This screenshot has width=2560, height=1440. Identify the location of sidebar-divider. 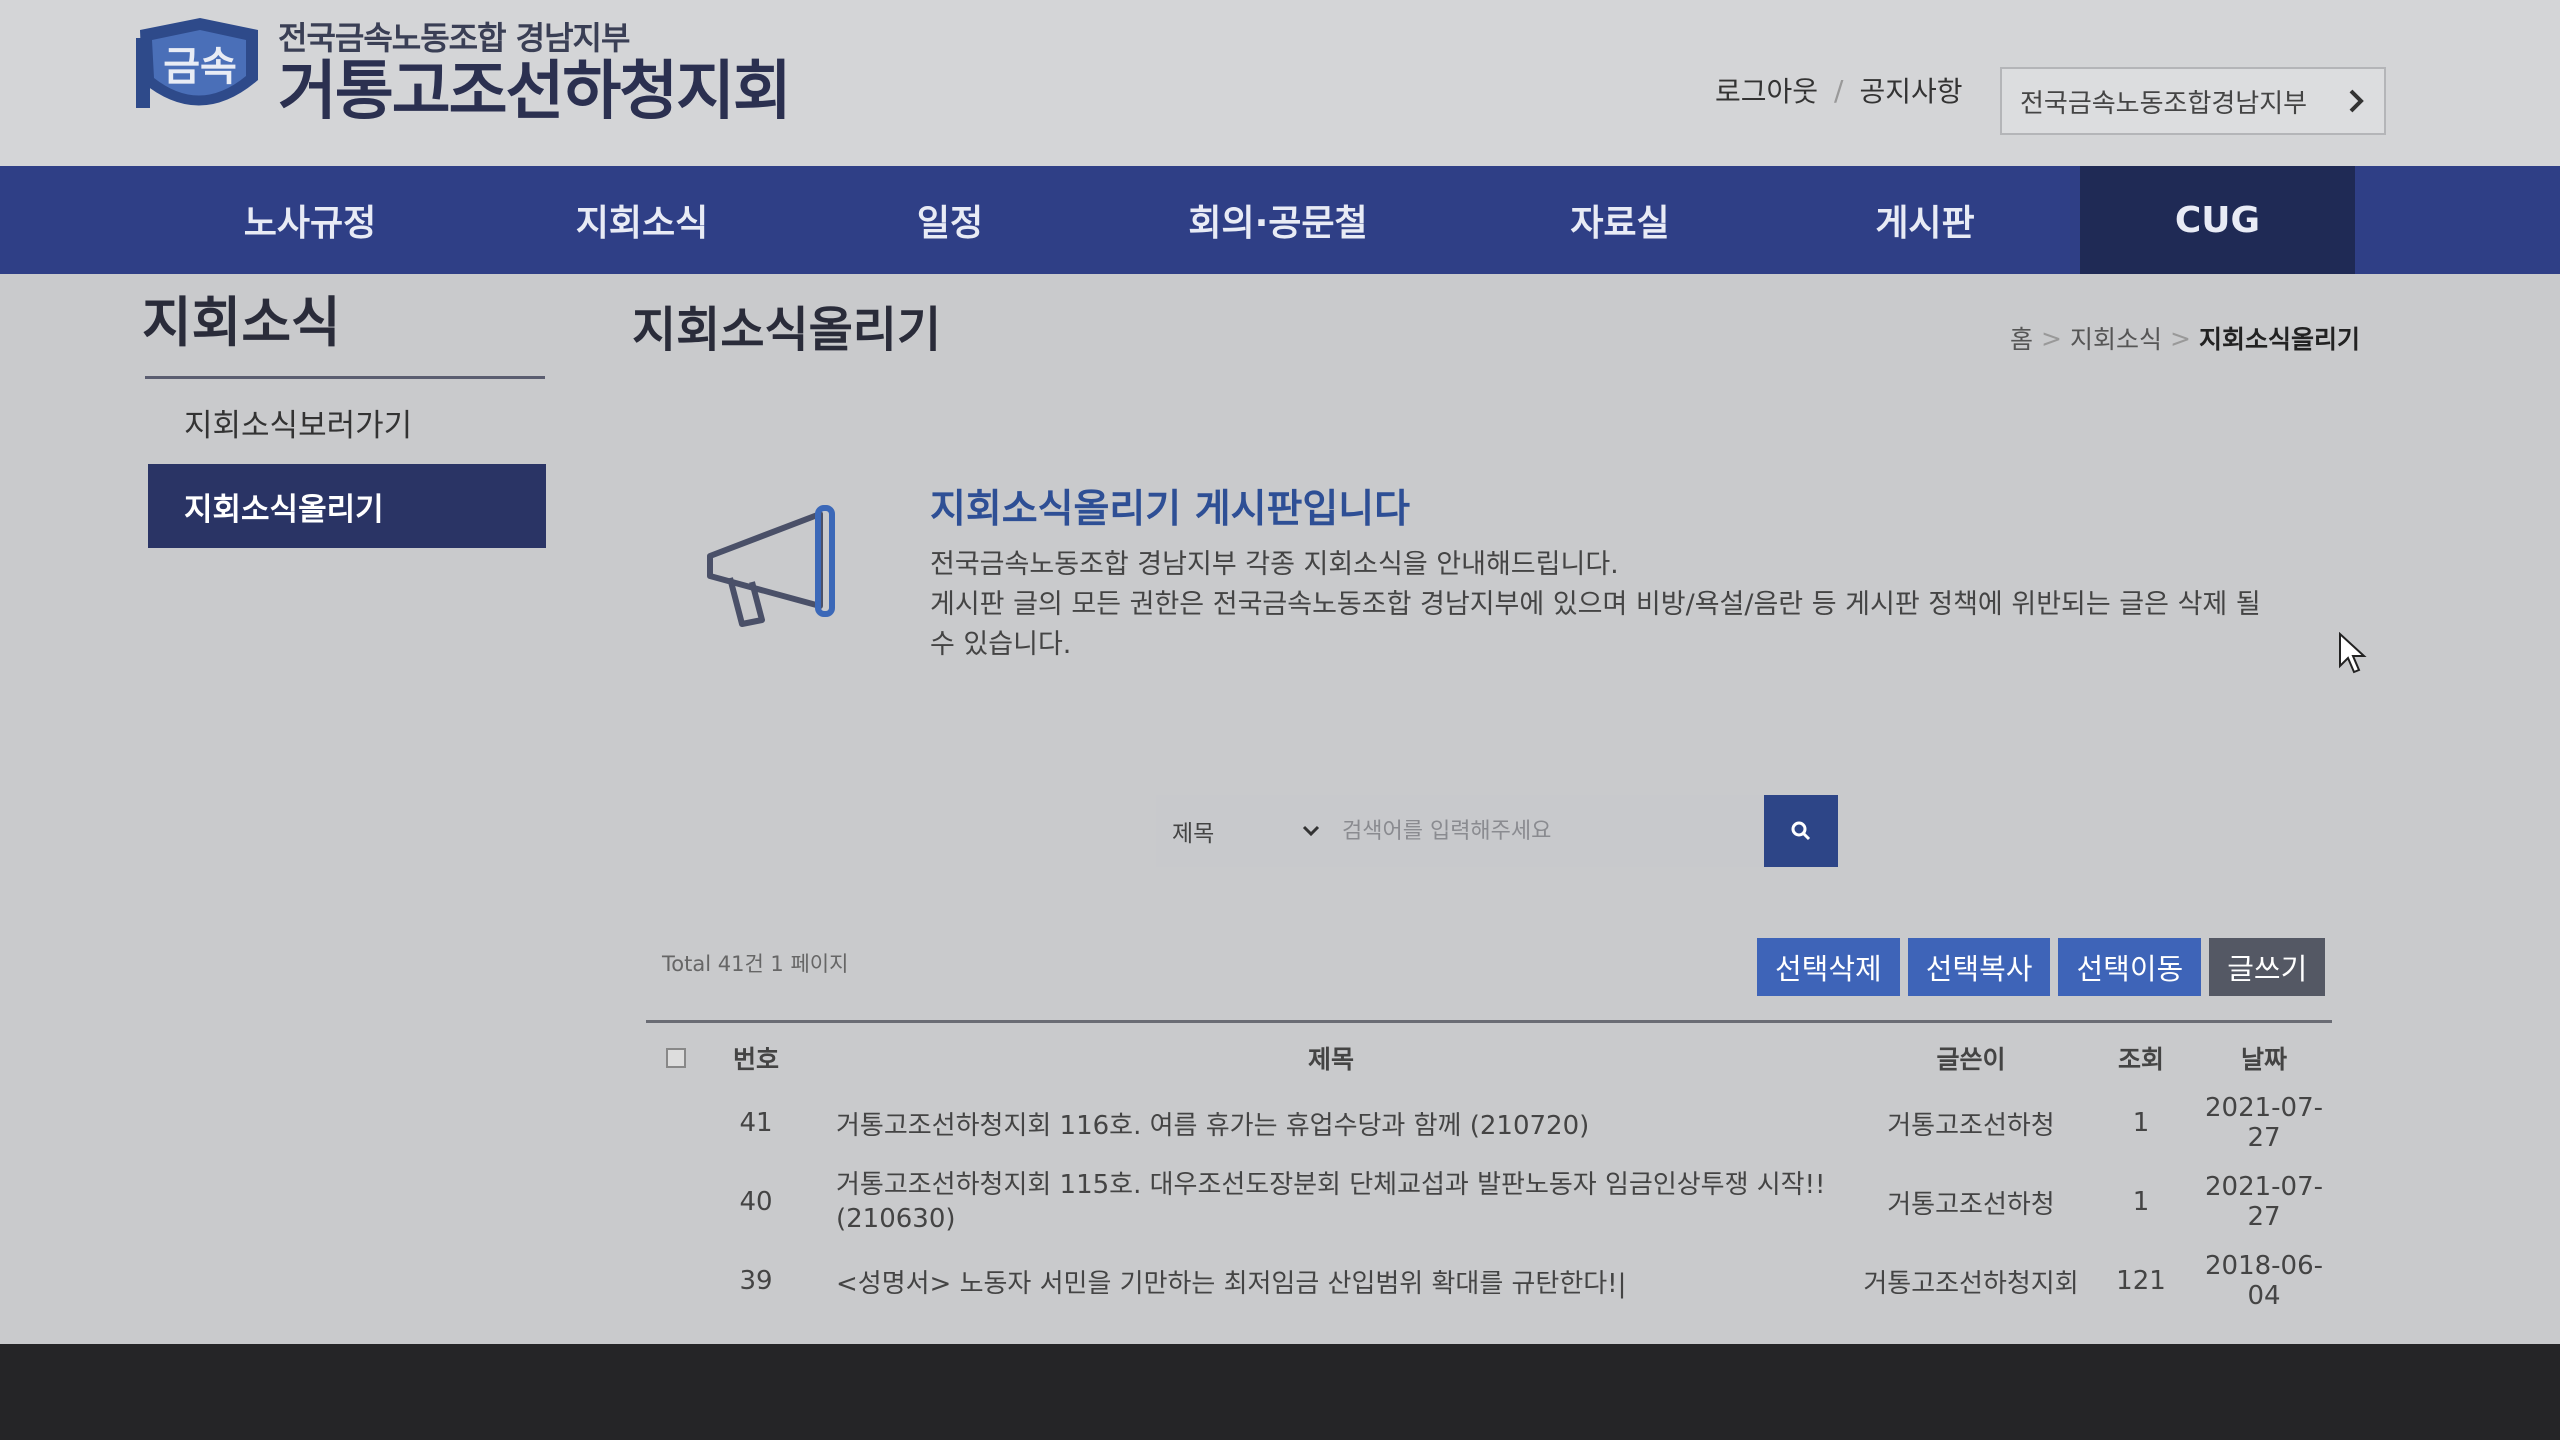
(345, 377).